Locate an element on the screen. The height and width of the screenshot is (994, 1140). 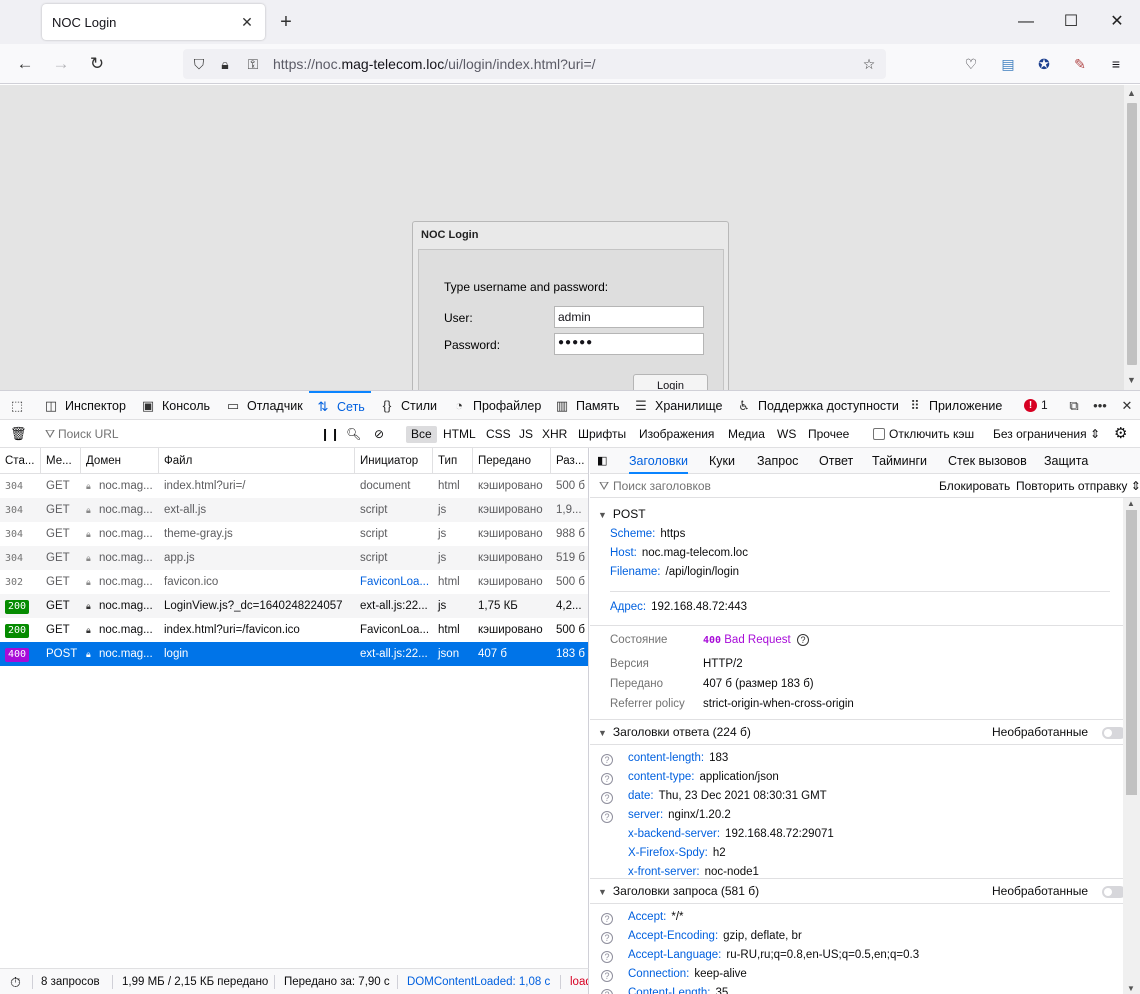
tab-security: Защита is located at coordinates (1066, 461).